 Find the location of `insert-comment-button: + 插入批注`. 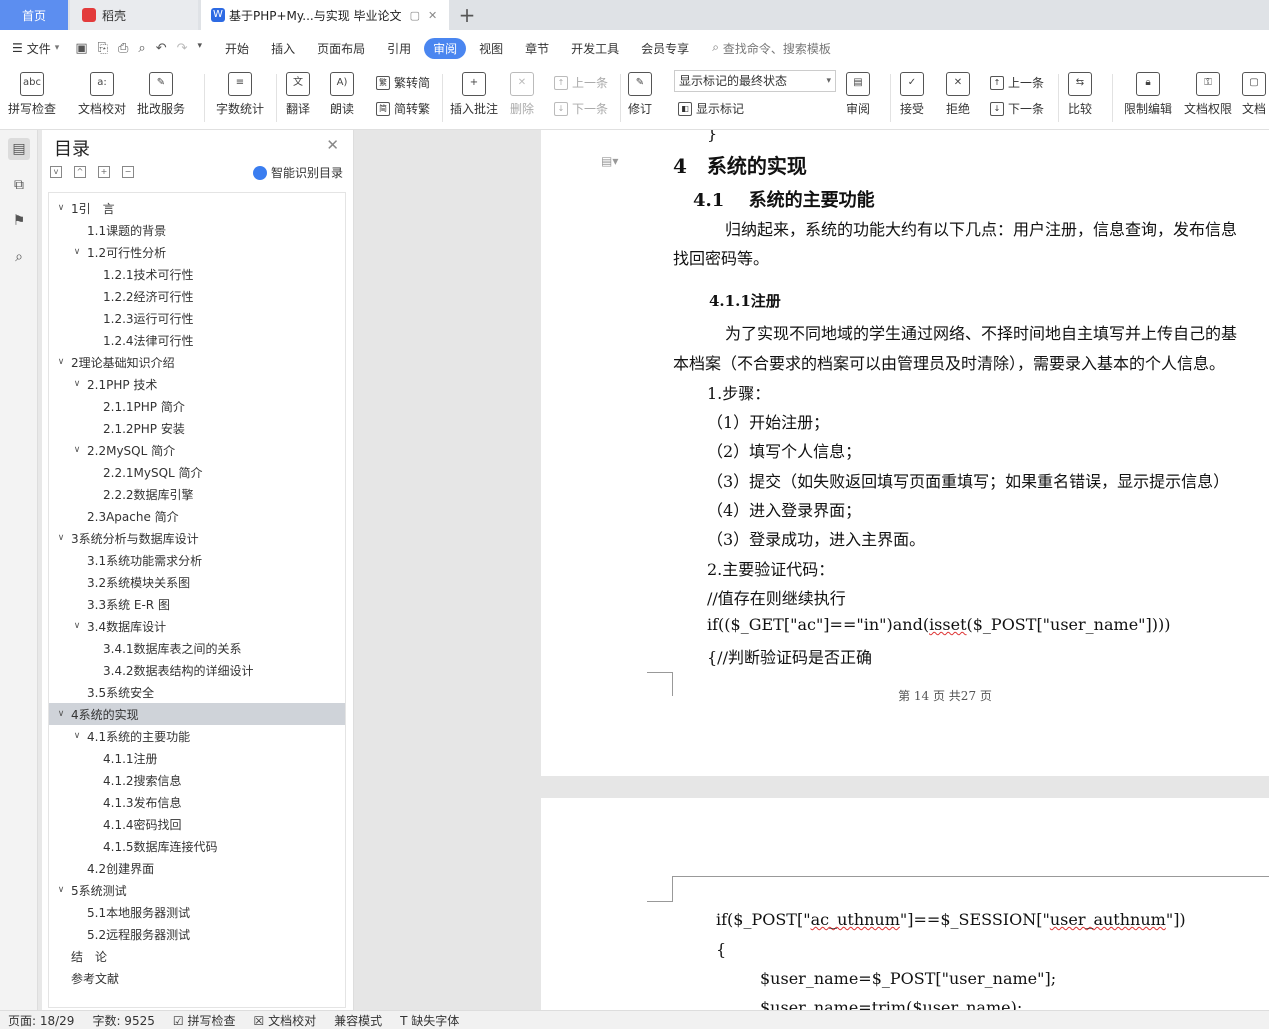

insert-comment-button: + 插入批注 is located at coordinates (474, 91).